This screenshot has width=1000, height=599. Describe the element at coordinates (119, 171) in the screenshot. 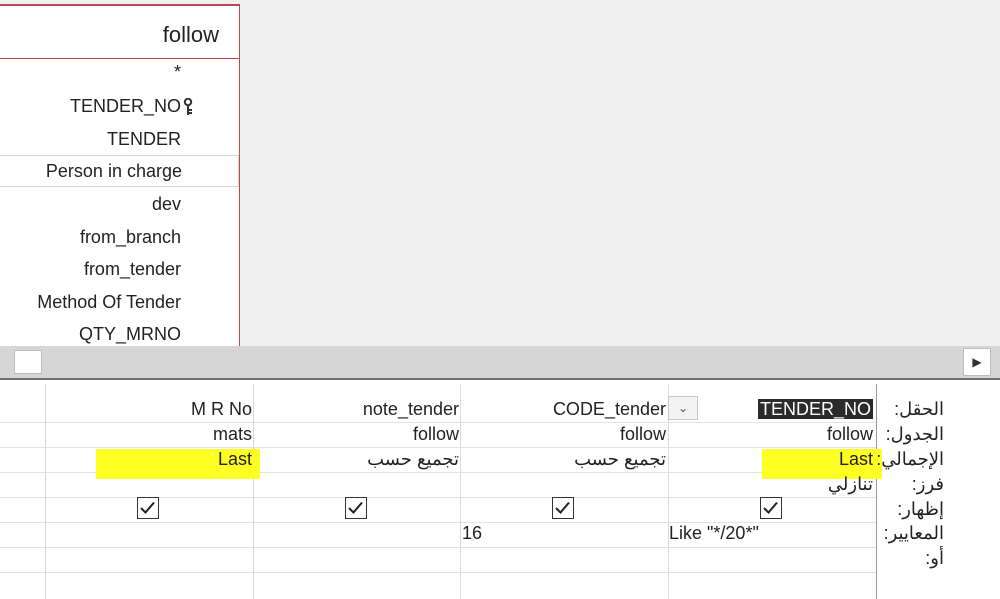

I see `field-list-item-person-in-charge: Person in charge` at that location.